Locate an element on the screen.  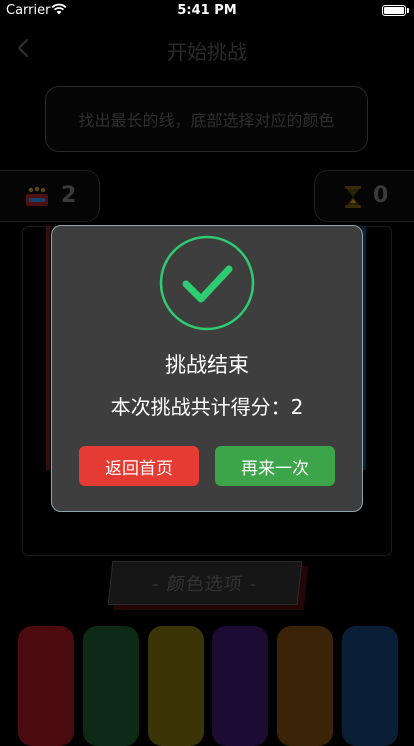
timer-value: 0 is located at coordinates (381, 195).